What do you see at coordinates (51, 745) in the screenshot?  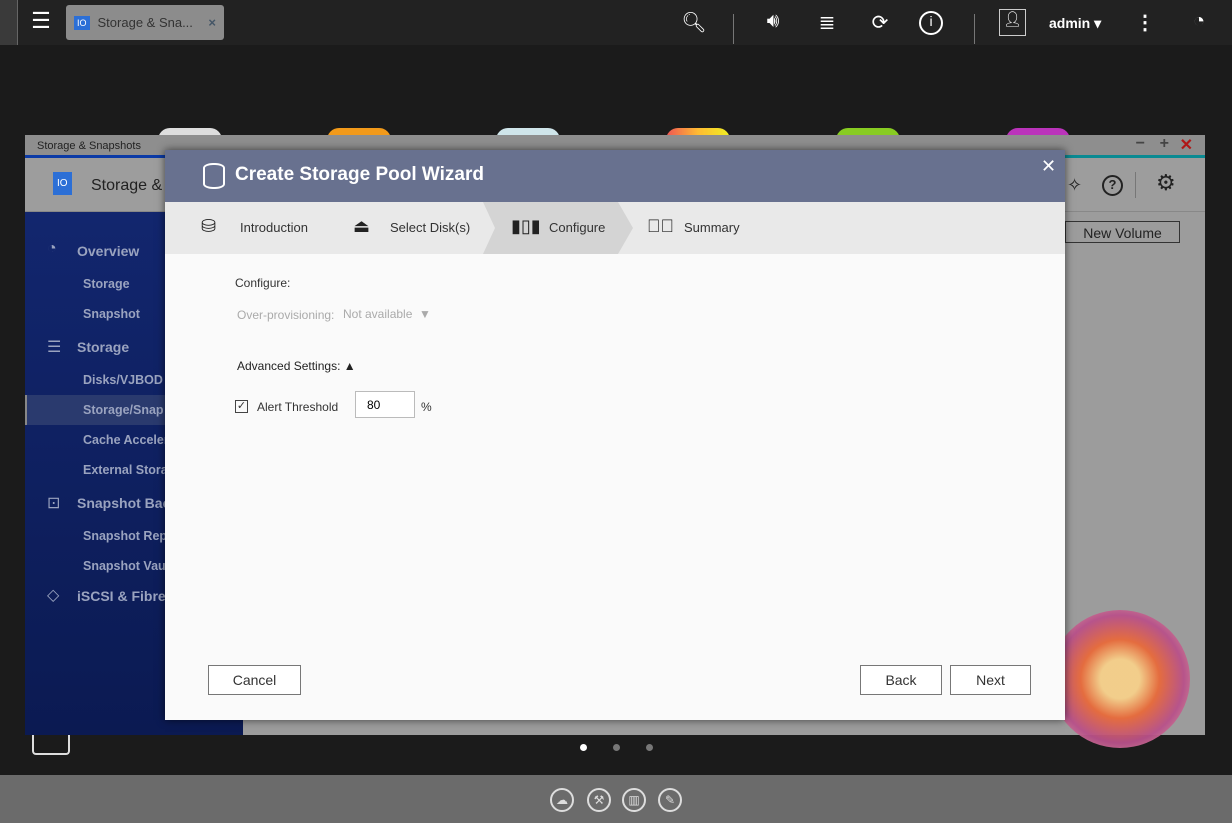 I see `desktop-widget` at bounding box center [51, 745].